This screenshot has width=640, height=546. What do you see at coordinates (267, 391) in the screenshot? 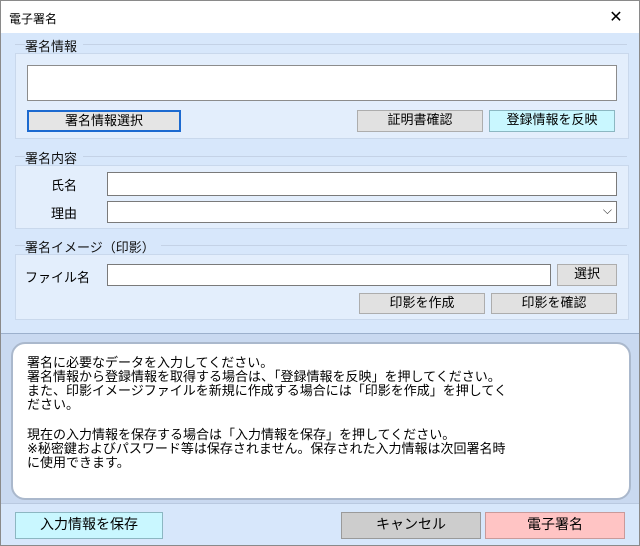
I see `message-line: また、印影イメージファイルを新規に作成する場合には「印影を作成」を押してく` at bounding box center [267, 391].